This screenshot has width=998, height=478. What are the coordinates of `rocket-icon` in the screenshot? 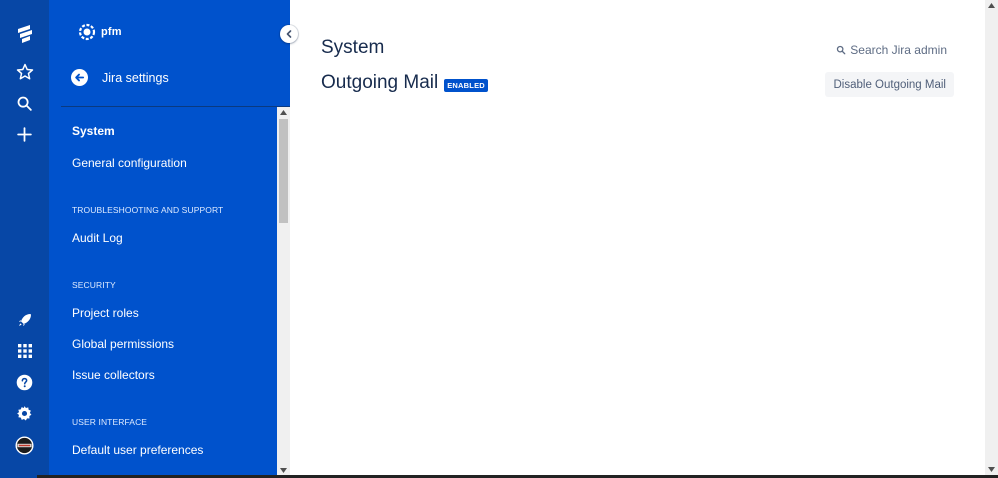 It's located at (24, 320).